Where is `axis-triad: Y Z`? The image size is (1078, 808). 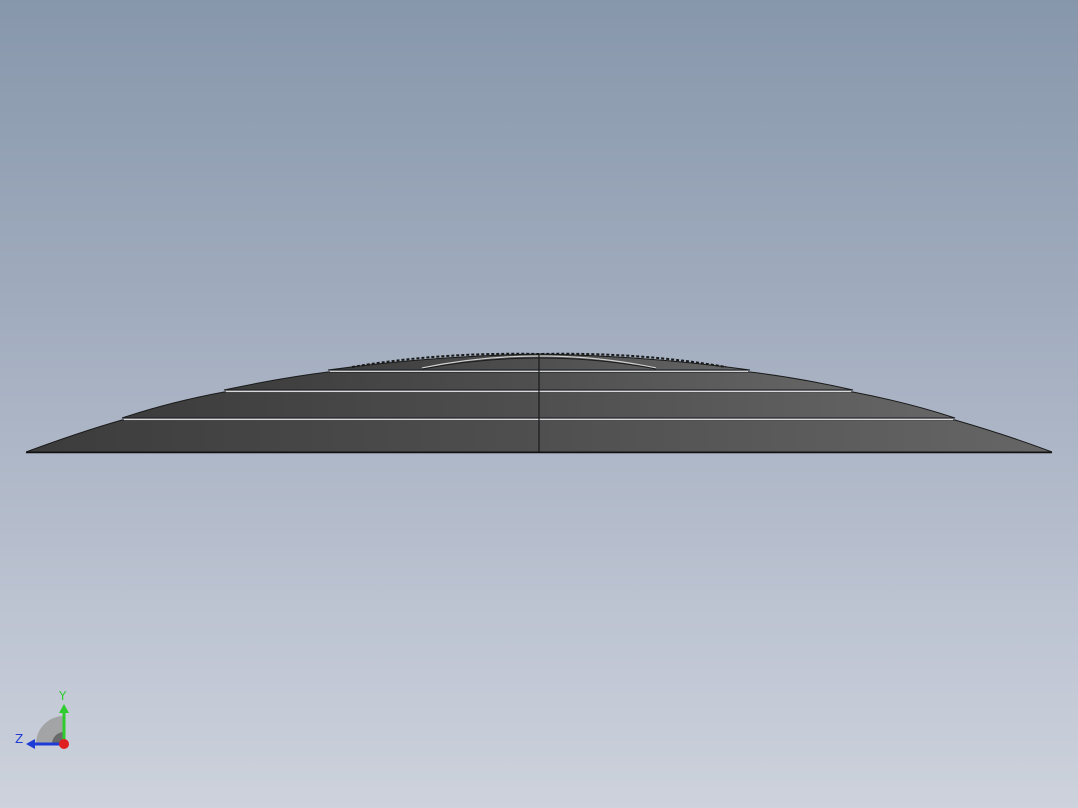 axis-triad: Y Z is located at coordinates (45, 721).